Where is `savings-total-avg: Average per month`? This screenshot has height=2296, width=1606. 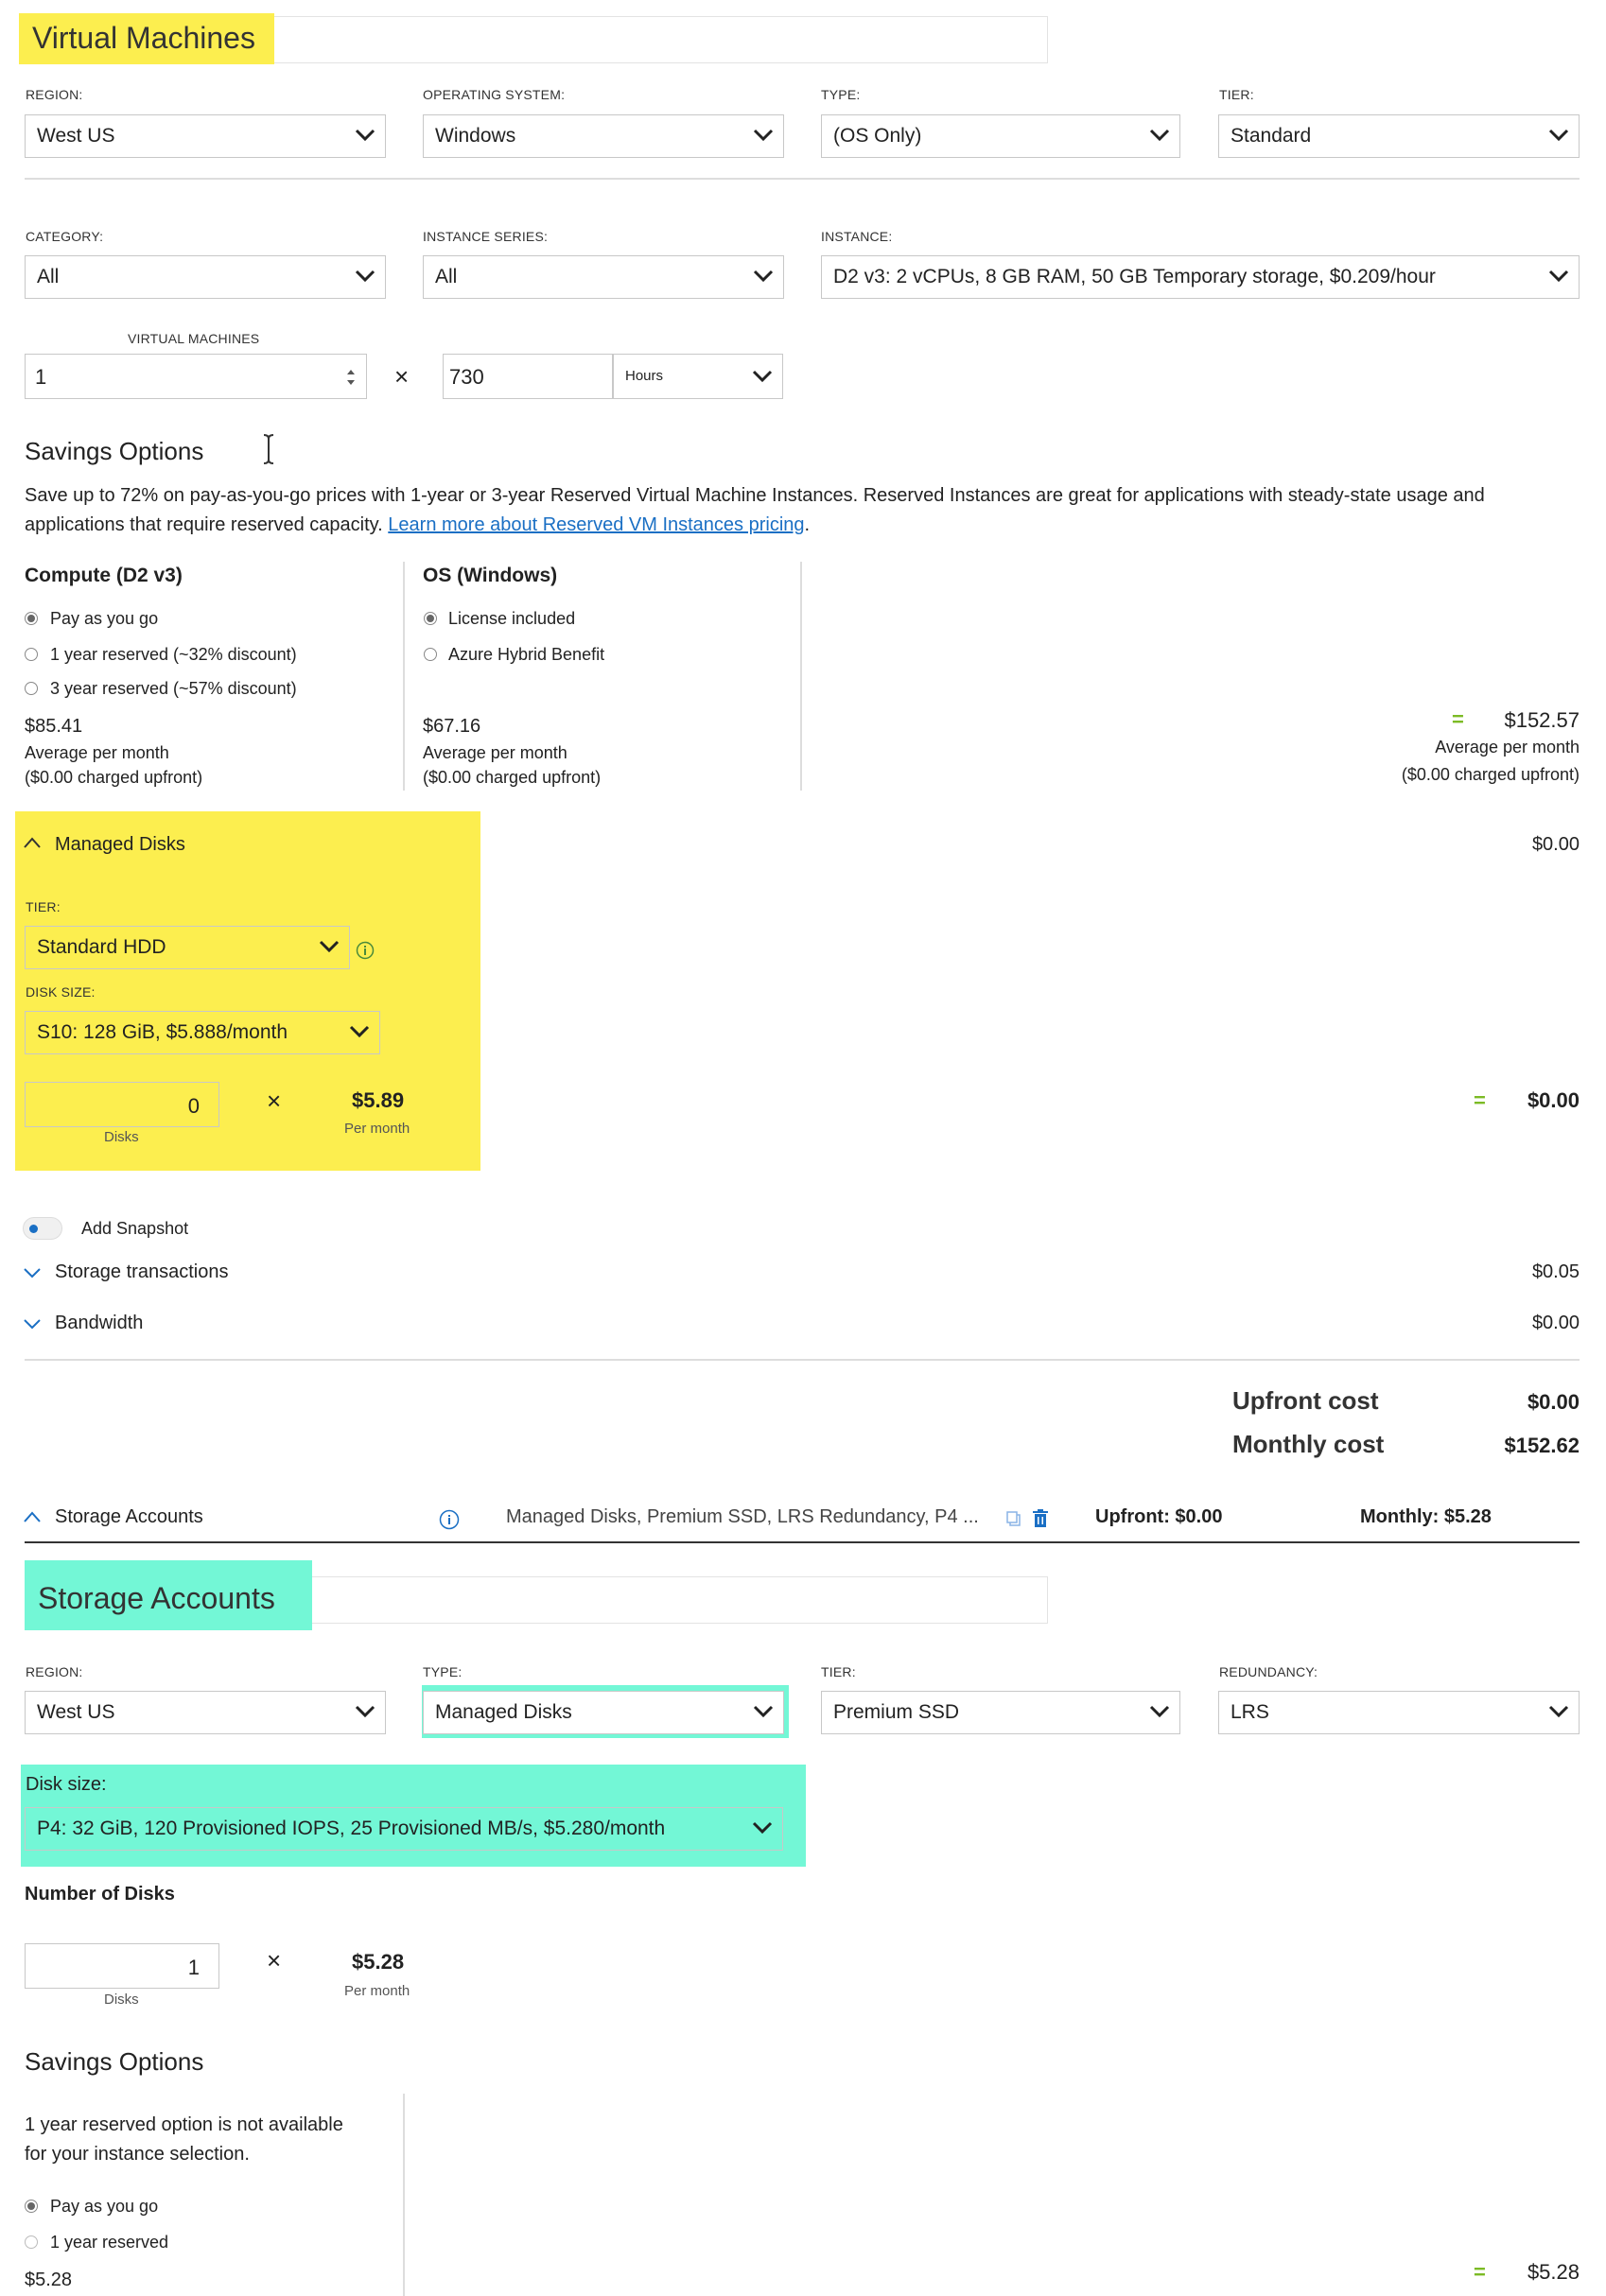 savings-total-avg: Average per month is located at coordinates (1507, 748).